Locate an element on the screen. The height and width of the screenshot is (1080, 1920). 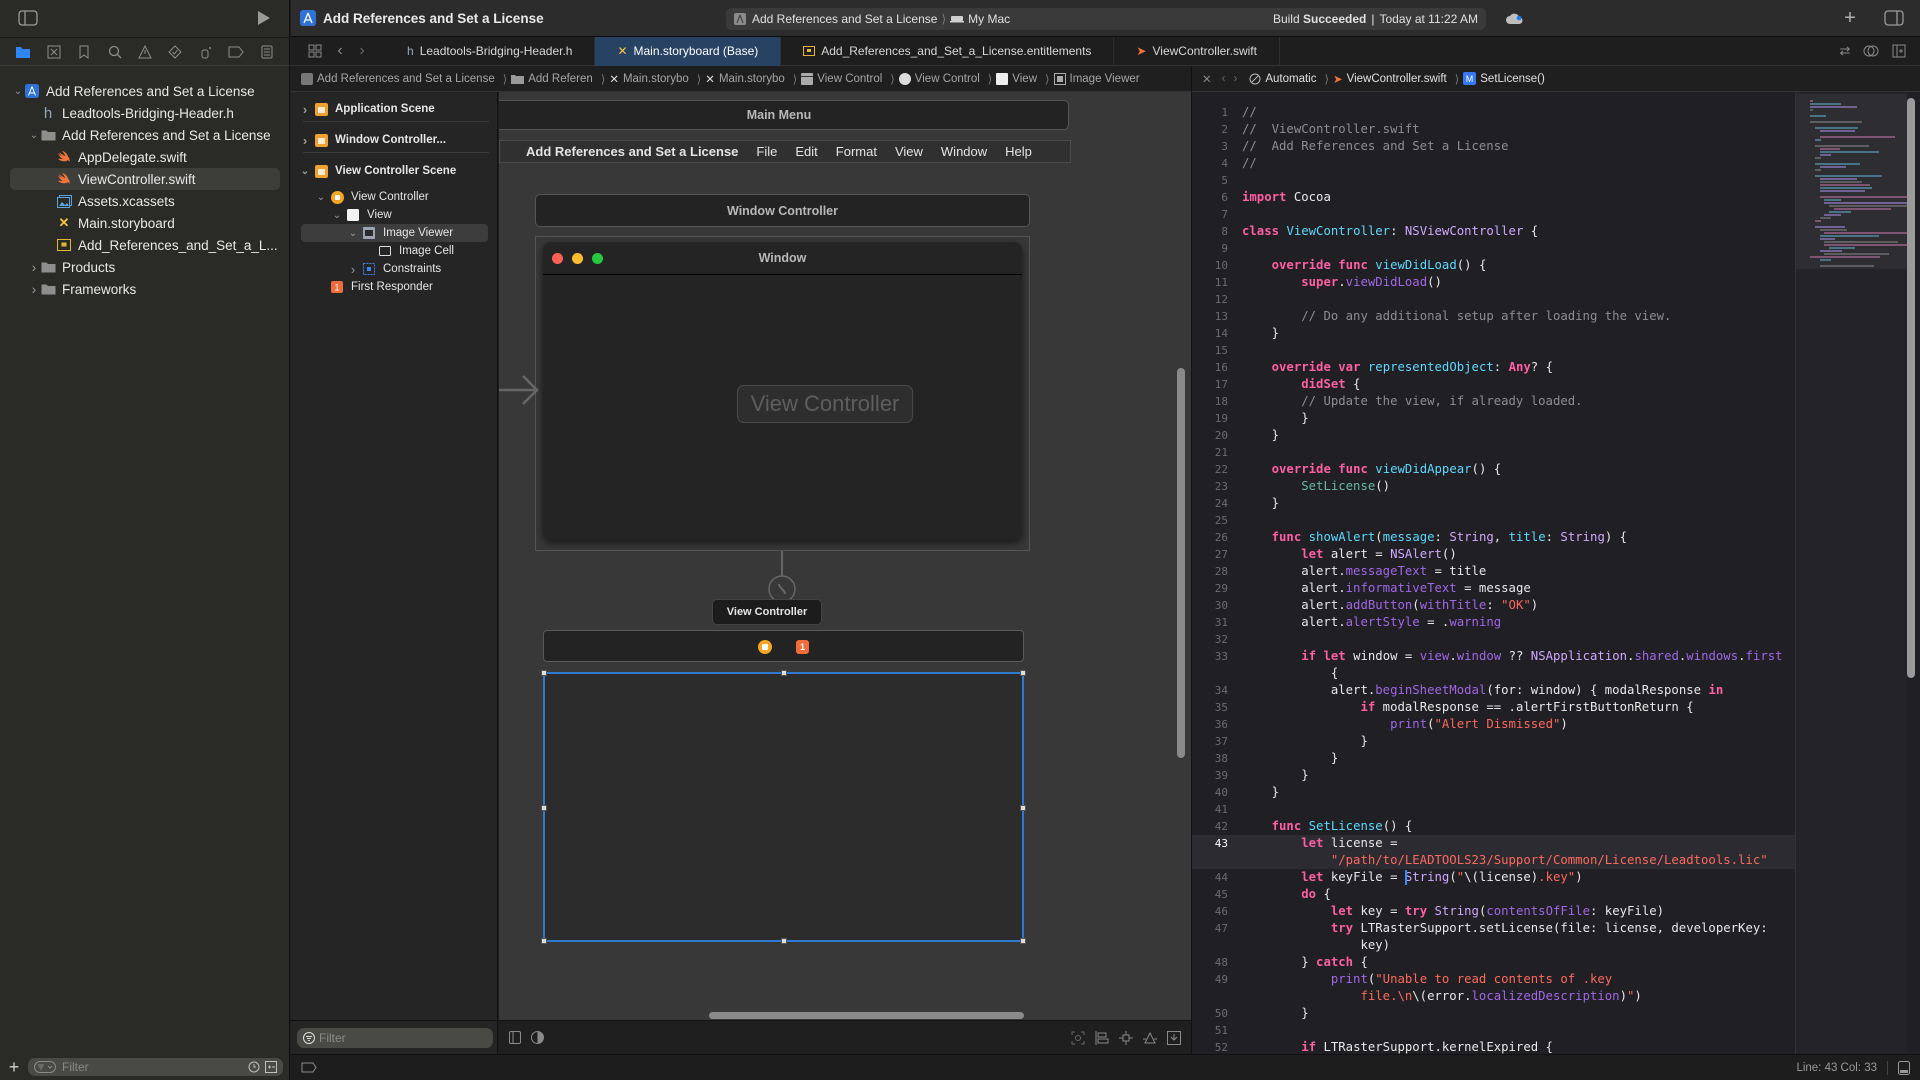
code-line: 11 super.viewDidLoad() is located at coordinates (1495, 282).